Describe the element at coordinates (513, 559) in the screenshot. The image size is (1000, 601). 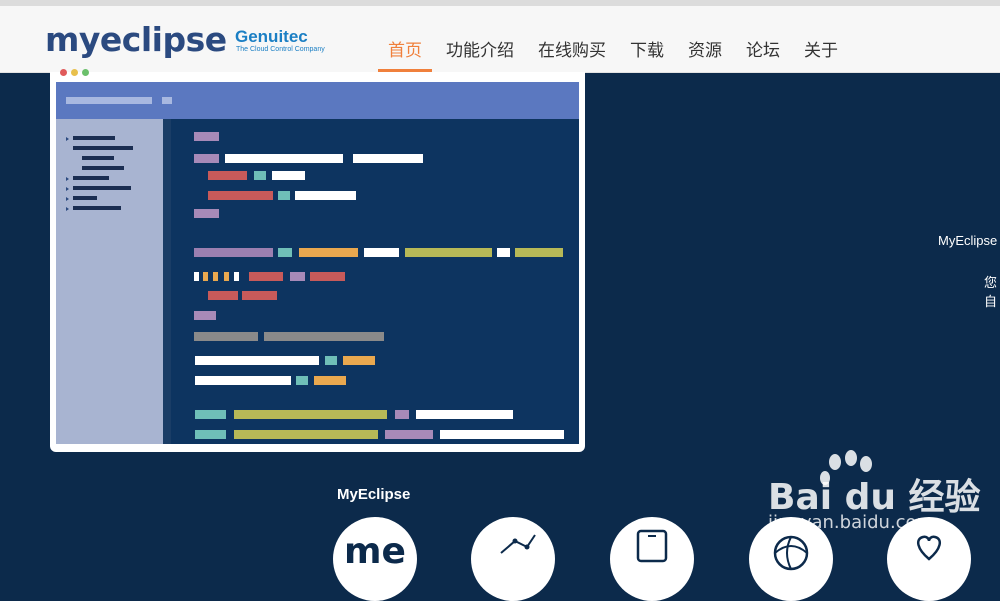
I see `feature-chart-circle` at that location.